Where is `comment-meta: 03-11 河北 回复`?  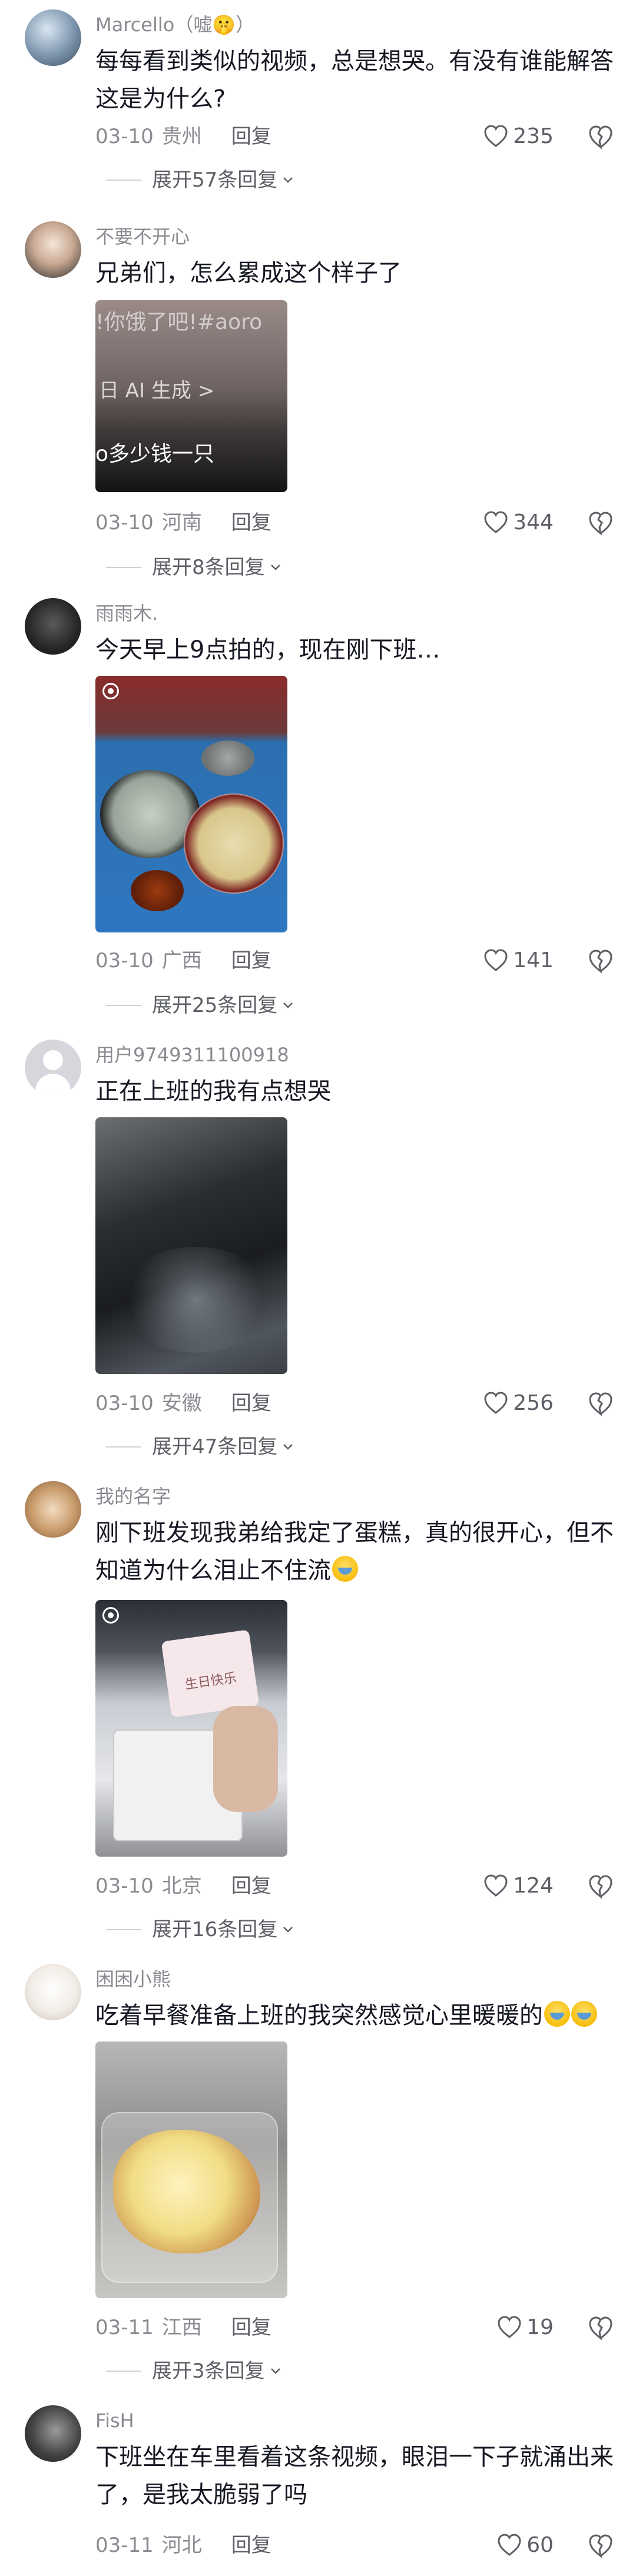
comment-meta: 03-11 河北 回复 is located at coordinates (183, 2545).